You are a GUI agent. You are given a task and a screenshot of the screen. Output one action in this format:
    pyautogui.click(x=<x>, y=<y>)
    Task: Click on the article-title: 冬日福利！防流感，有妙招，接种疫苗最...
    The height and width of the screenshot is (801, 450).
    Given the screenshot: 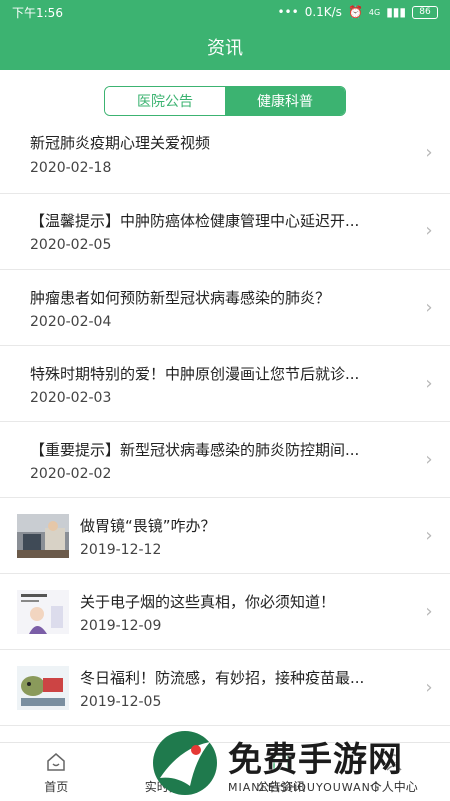 What is the action you would take?
    pyautogui.click(x=240, y=677)
    